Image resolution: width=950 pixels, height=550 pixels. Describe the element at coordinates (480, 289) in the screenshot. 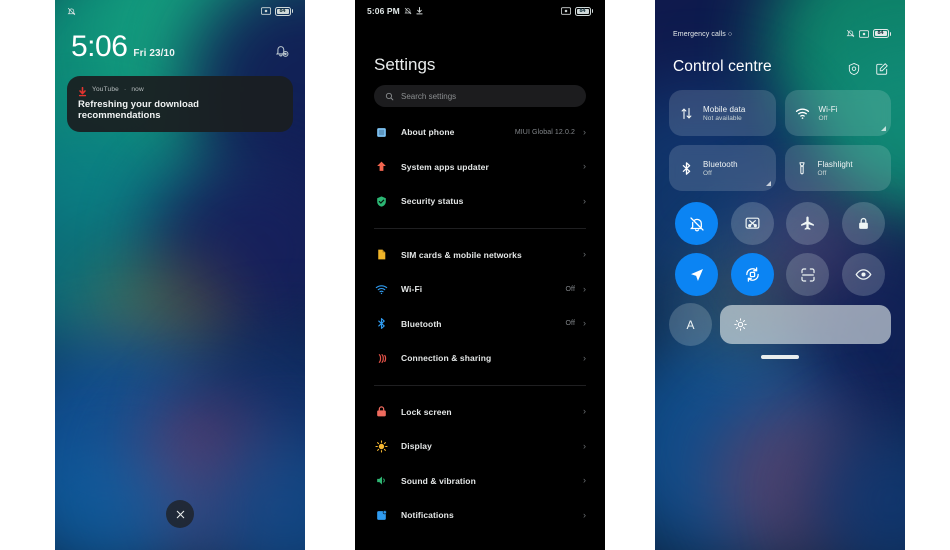

I see `settings-row-wi-fi: Wi-Fi Off ›` at that location.